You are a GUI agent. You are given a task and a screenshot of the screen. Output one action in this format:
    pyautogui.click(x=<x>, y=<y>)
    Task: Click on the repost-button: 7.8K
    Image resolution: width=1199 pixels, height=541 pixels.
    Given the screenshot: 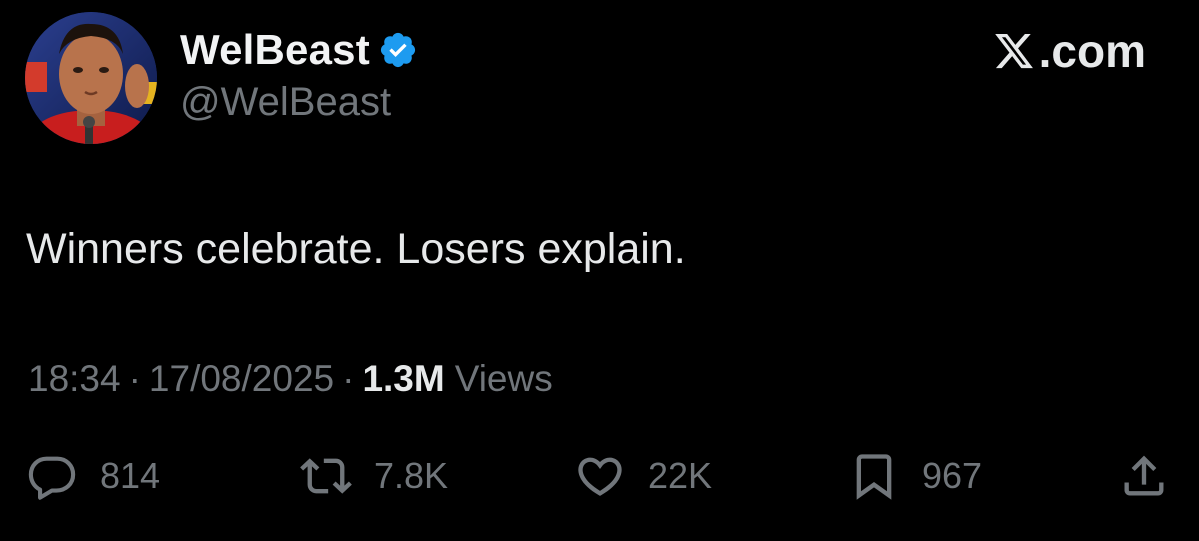 What is the action you would take?
    pyautogui.click(x=374, y=476)
    